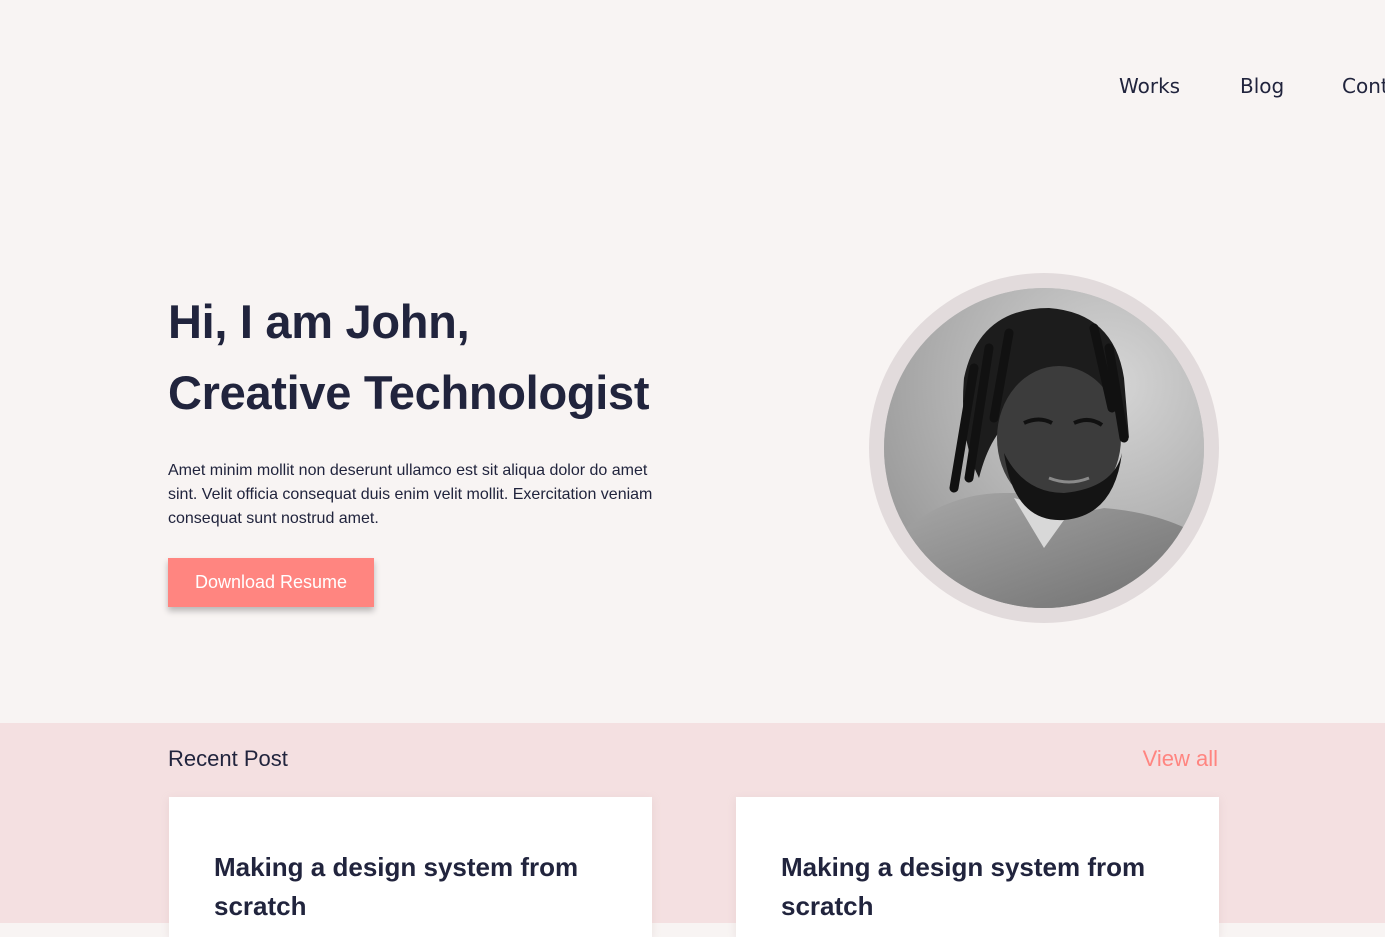 The height and width of the screenshot is (937, 1385). Describe the element at coordinates (271, 582) in the screenshot. I see `download-resume-button: Download Resume` at that location.